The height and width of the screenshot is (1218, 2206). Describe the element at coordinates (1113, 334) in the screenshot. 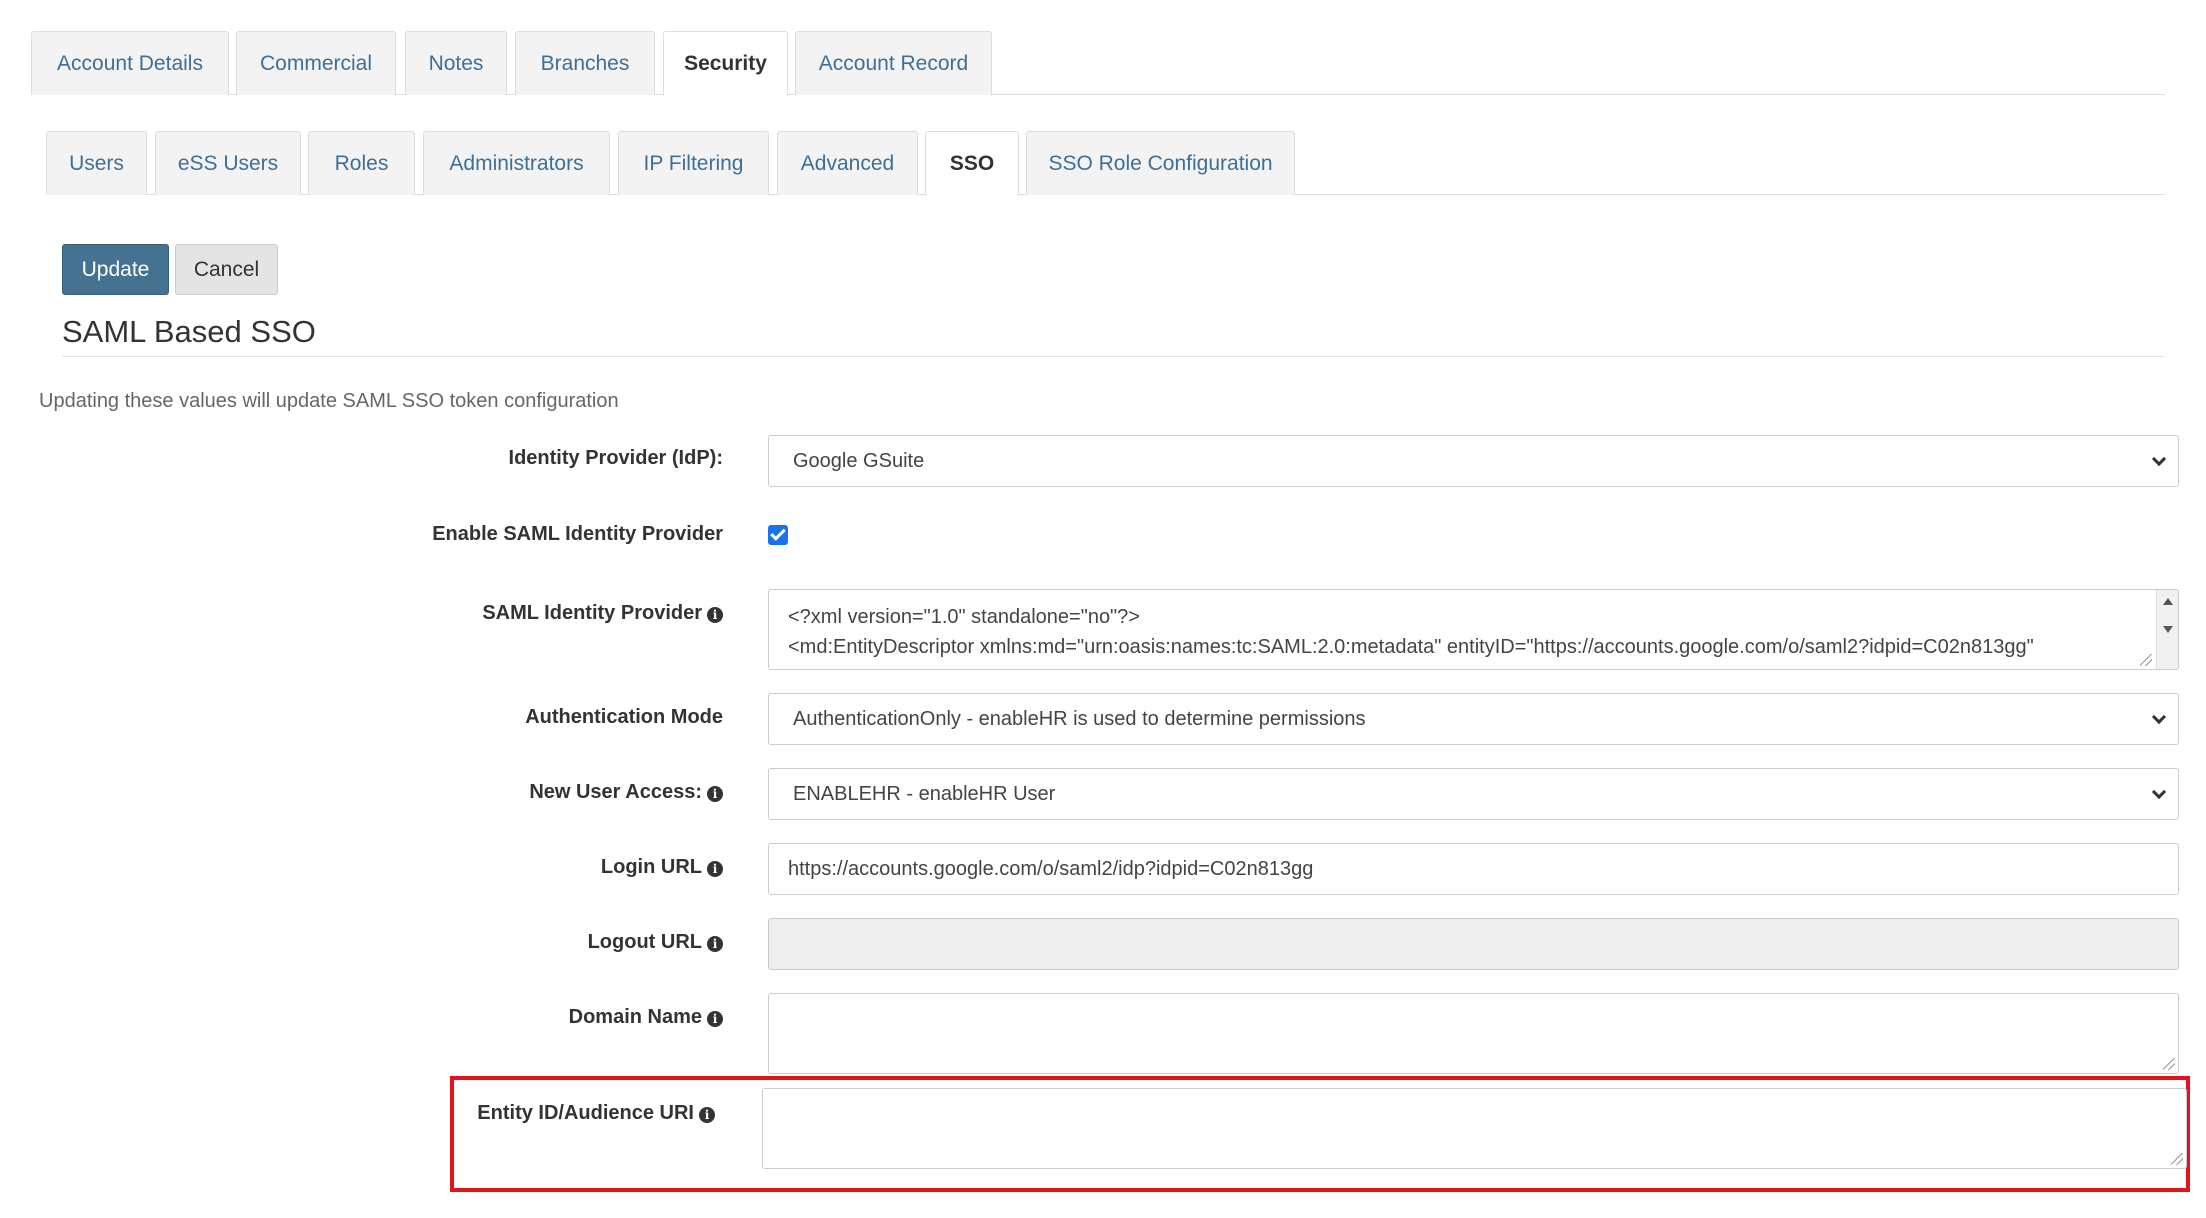

I see `section-title: SAML Based SSO` at that location.